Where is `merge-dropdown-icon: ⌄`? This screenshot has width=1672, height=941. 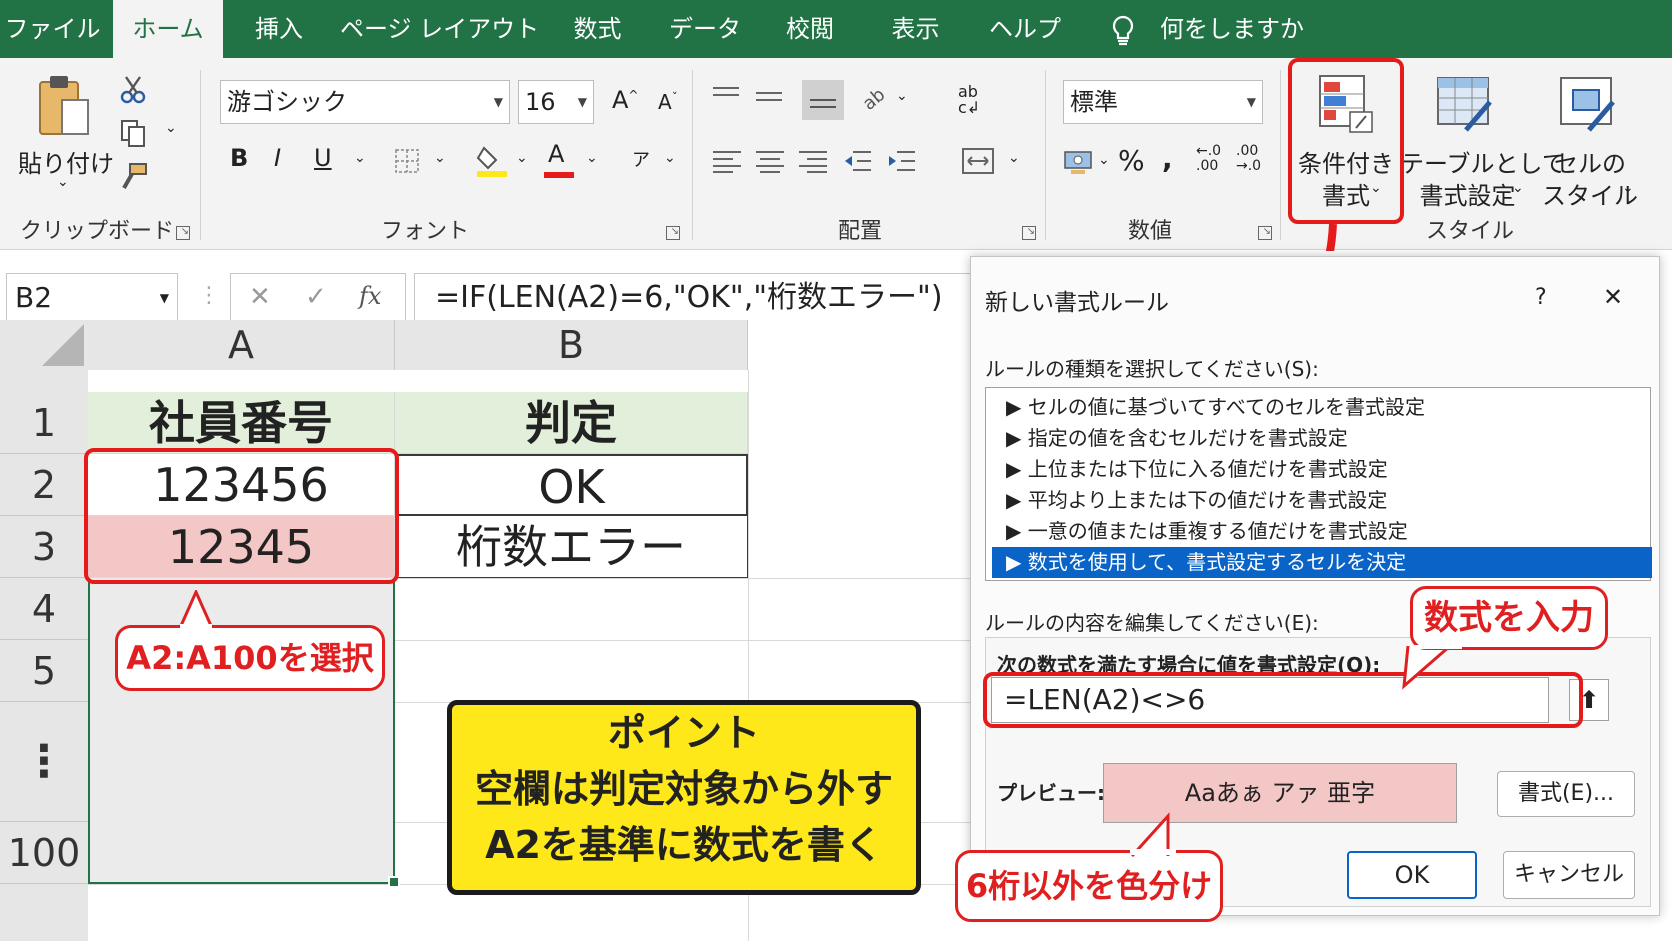 merge-dropdown-icon: ⌄ is located at coordinates (1014, 158).